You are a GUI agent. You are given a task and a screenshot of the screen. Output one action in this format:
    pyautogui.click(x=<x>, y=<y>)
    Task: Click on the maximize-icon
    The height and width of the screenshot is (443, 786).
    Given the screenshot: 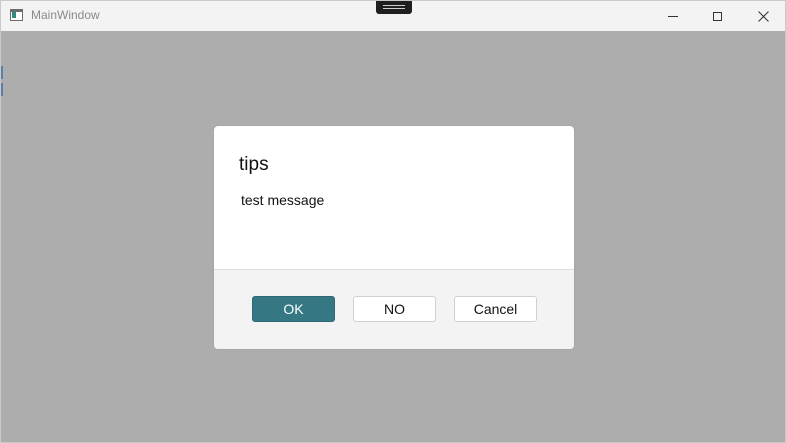 What is the action you would take?
    pyautogui.click(x=717, y=16)
    